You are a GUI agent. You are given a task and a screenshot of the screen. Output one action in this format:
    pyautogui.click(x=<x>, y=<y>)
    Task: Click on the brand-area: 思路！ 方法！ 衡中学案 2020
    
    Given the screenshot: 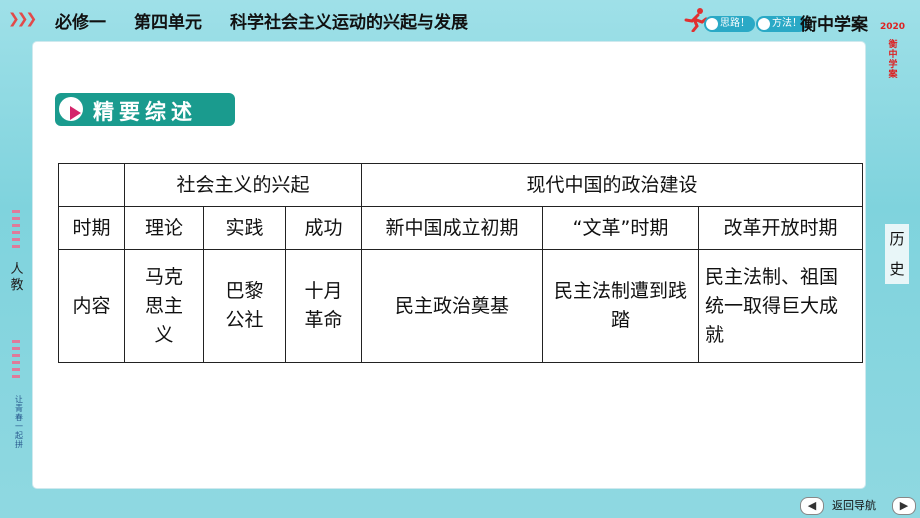 What is the action you would take?
    pyautogui.click(x=796, y=20)
    